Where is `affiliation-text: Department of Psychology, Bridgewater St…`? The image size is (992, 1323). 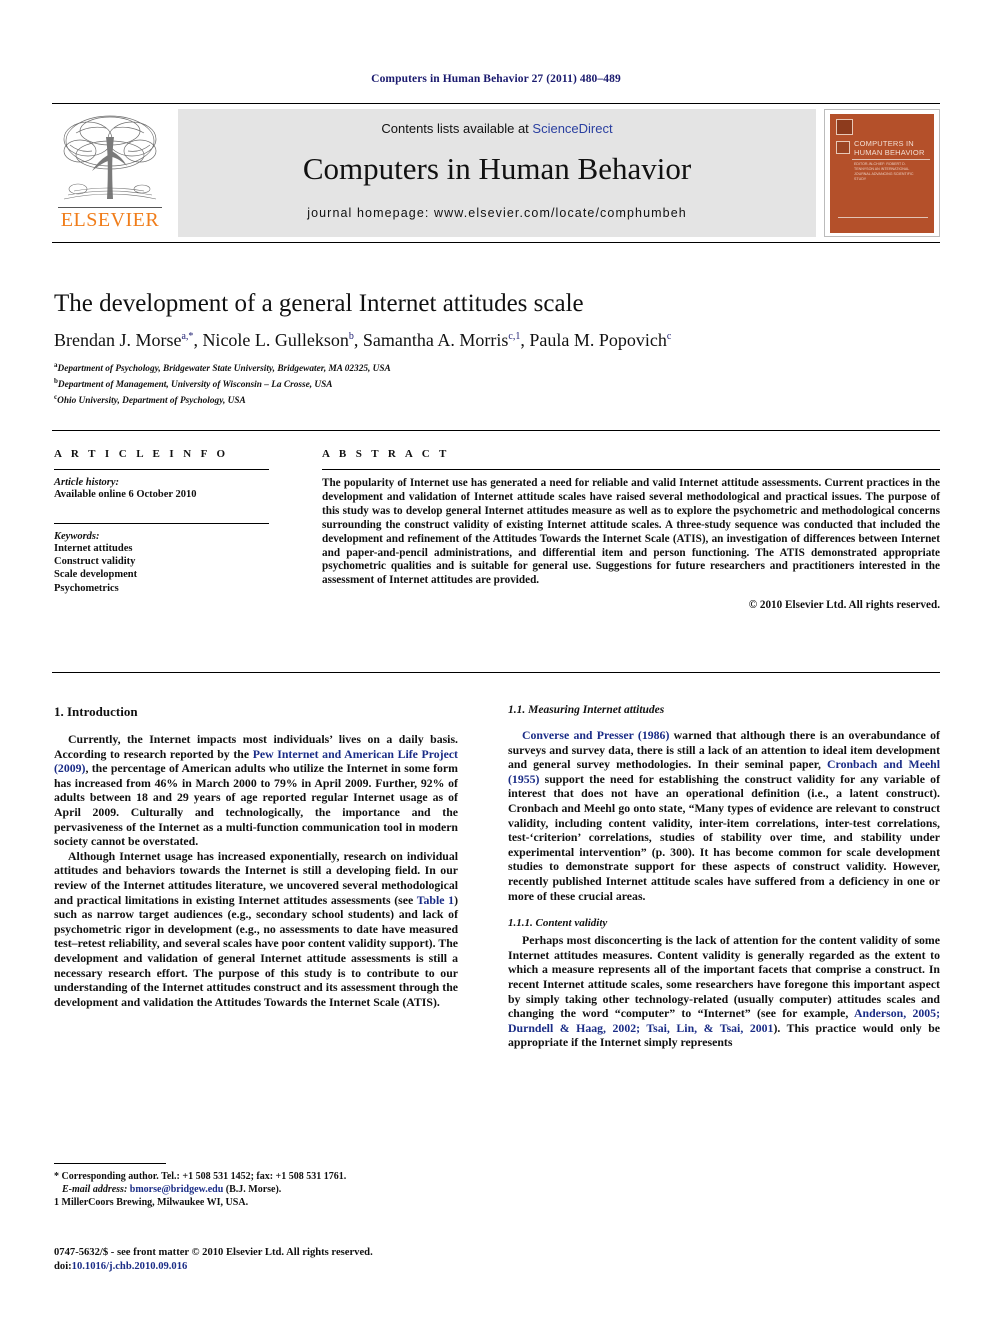
affiliation-text: Department of Psychology, Bridgewater St… is located at coordinates (224, 369).